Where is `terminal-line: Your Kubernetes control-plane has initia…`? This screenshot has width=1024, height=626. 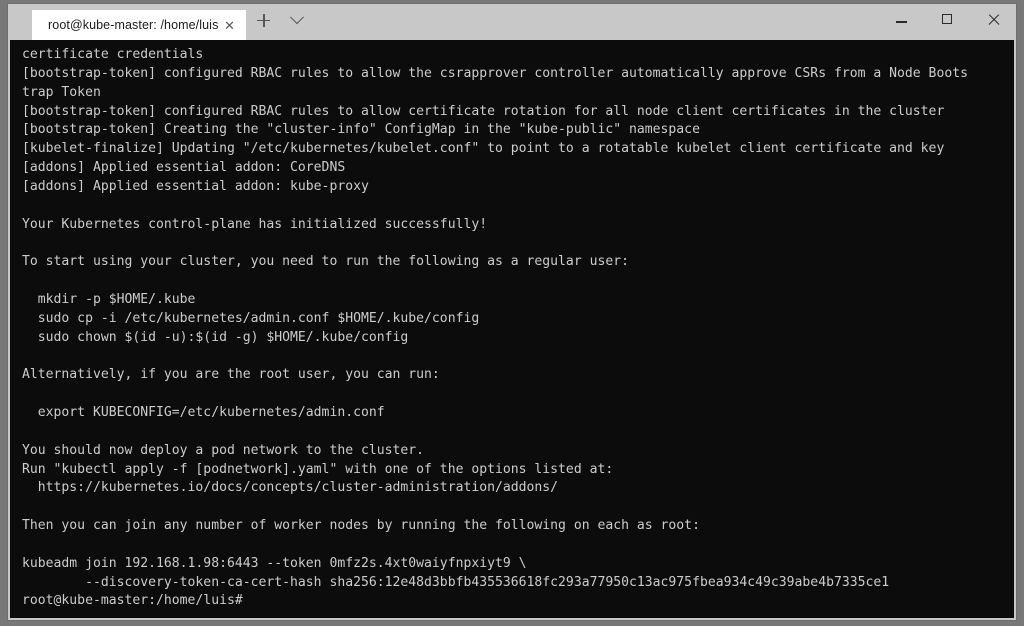
terminal-line: Your Kubernetes control-plane has initia… is located at coordinates (255, 224).